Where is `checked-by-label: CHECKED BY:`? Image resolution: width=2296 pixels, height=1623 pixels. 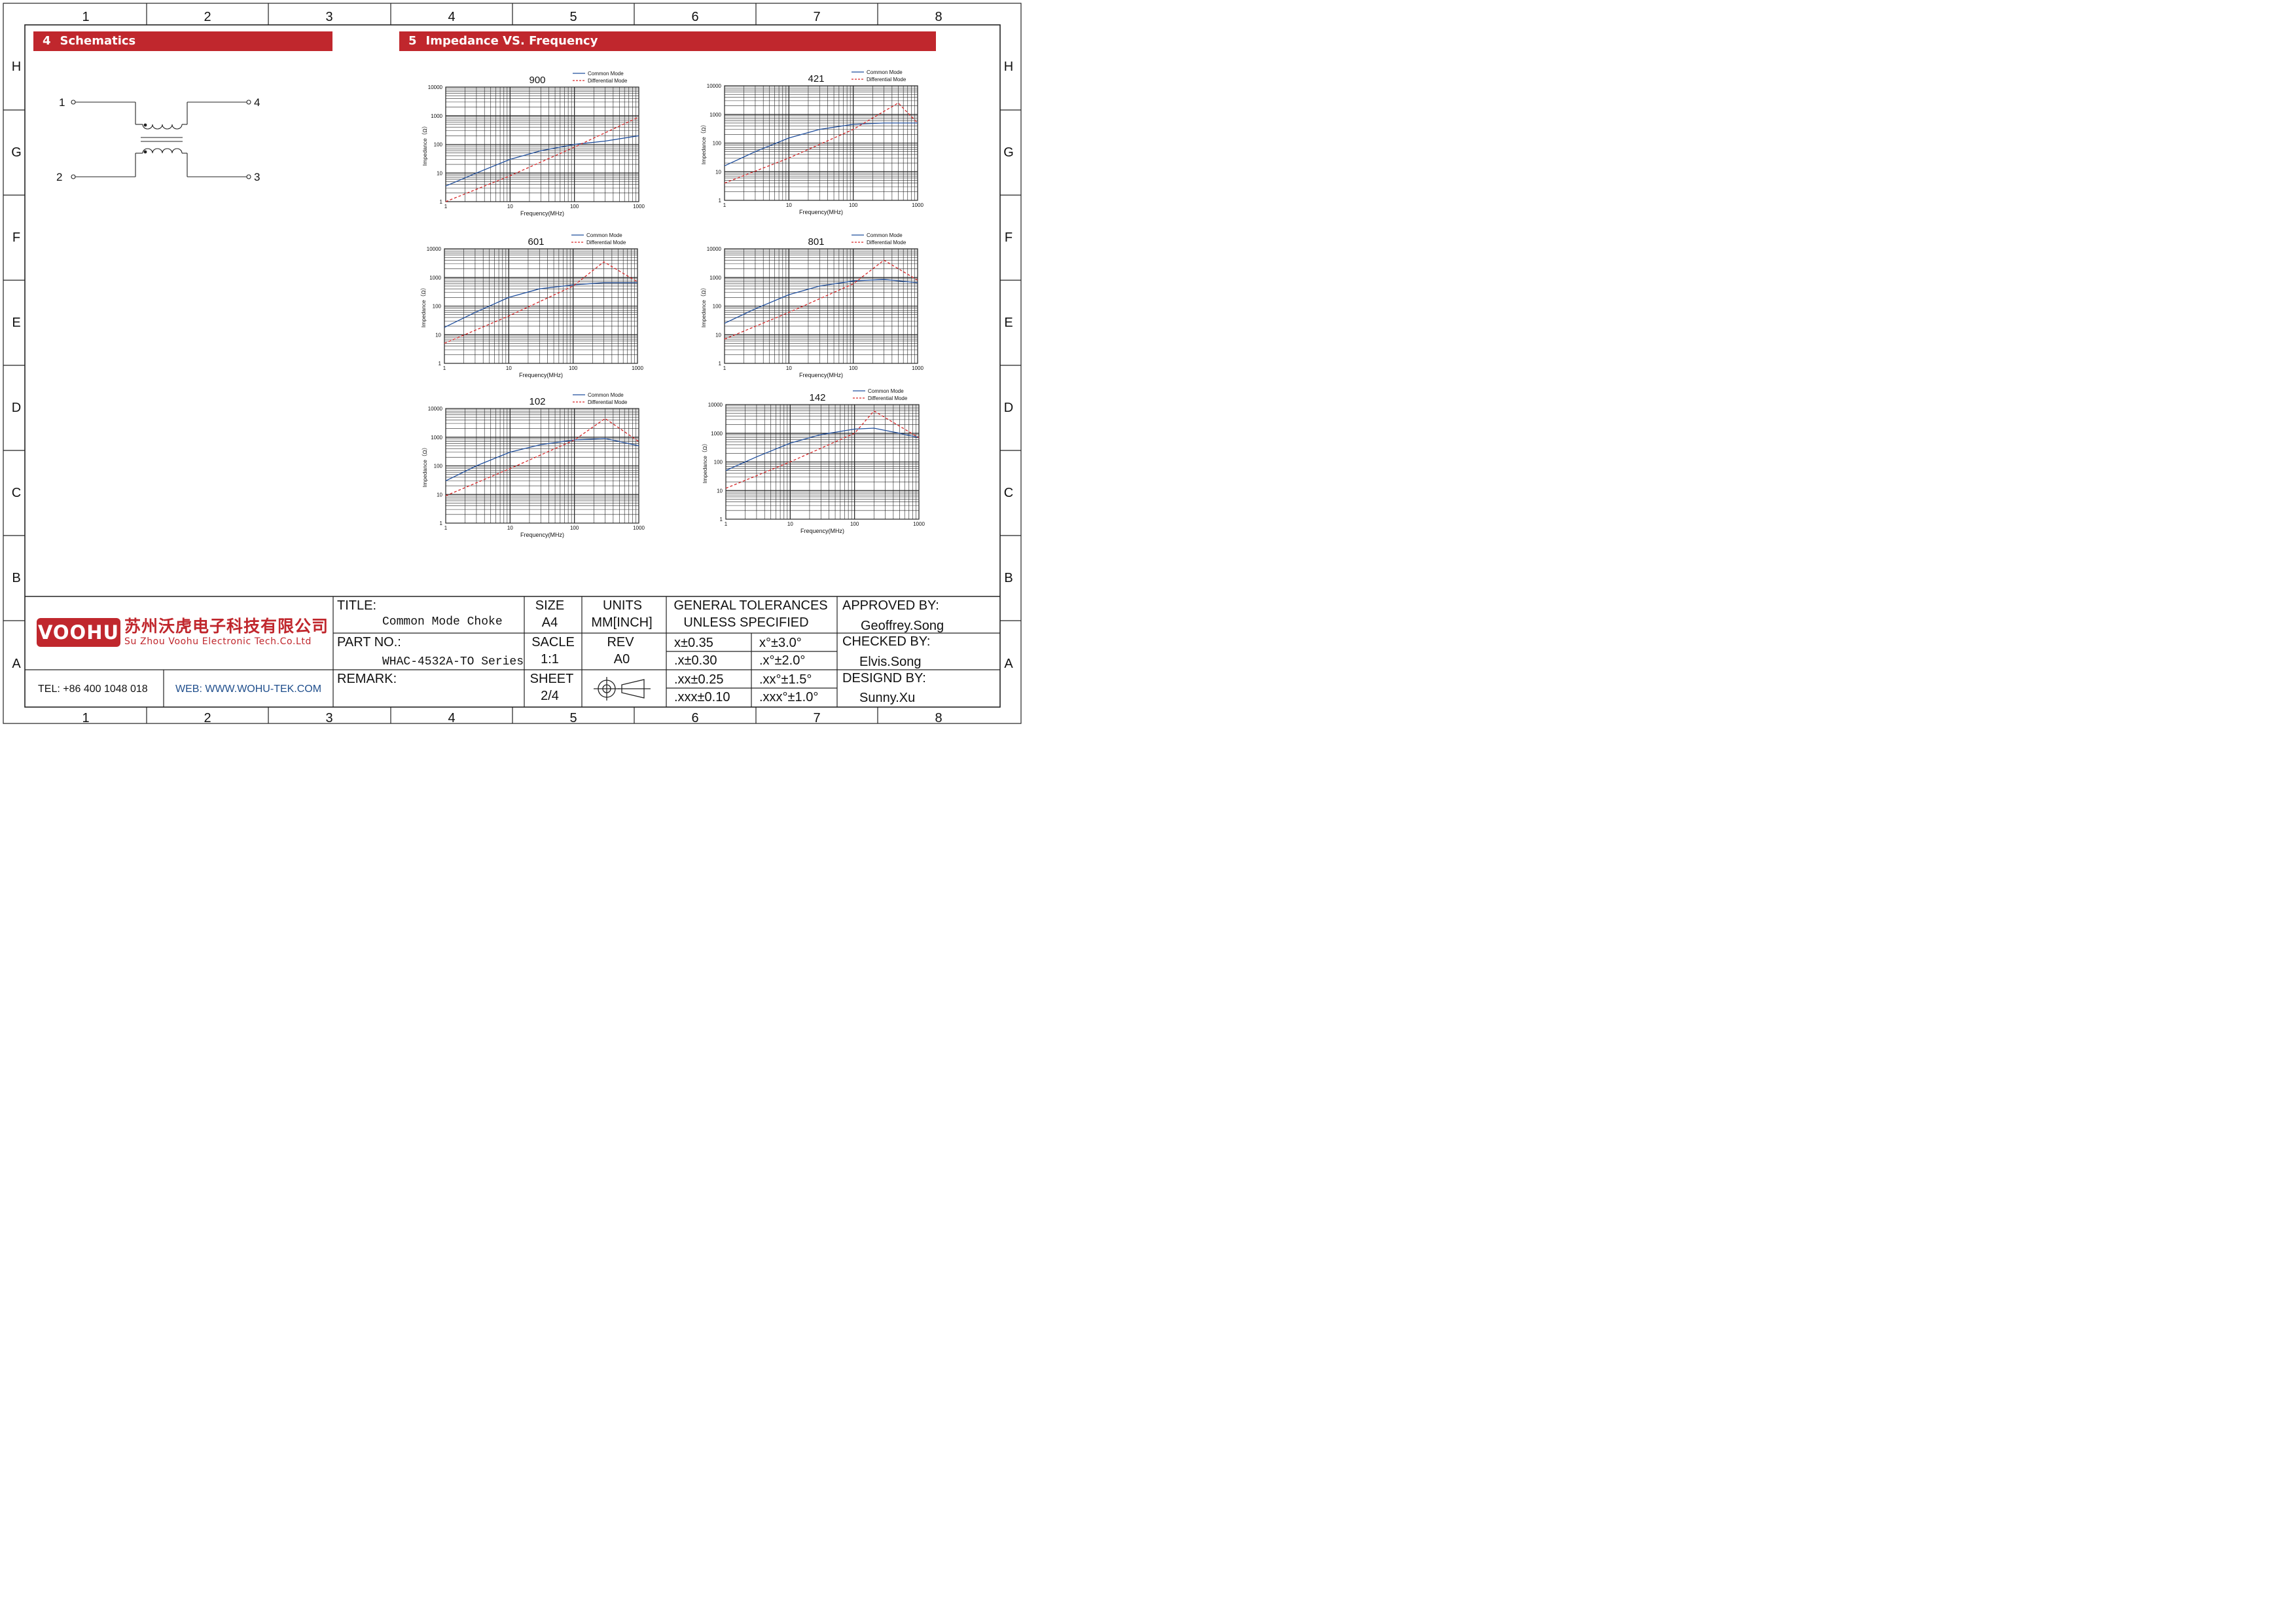
checked-by-label: CHECKED BY: is located at coordinates (886, 641).